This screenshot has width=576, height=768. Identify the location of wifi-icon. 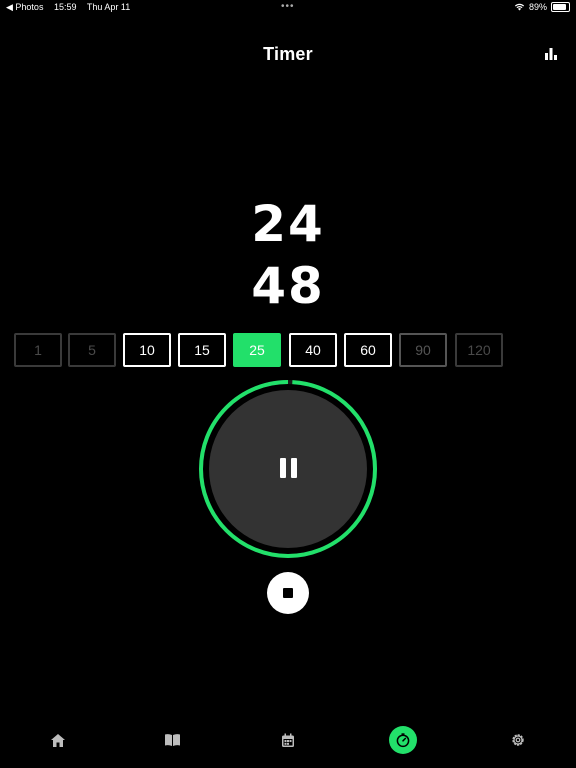
(519, 7).